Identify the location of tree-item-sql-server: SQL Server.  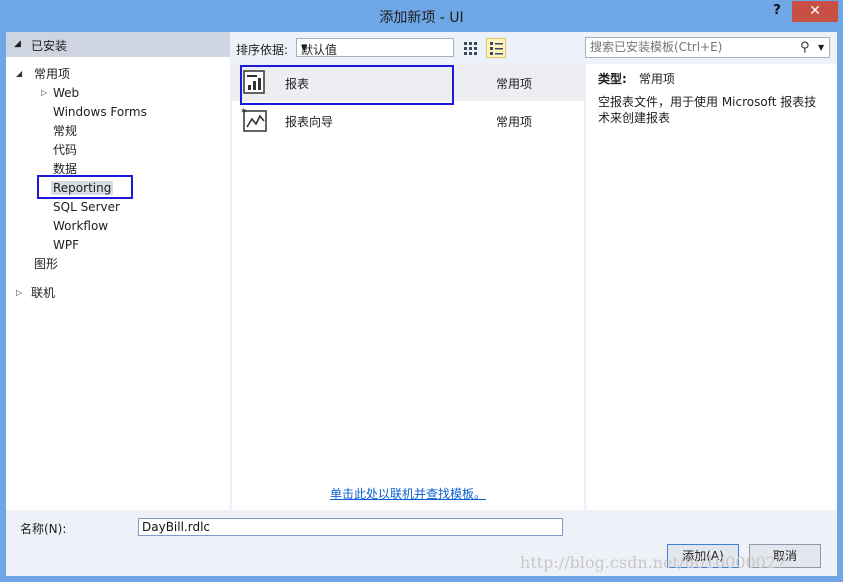
(86, 207).